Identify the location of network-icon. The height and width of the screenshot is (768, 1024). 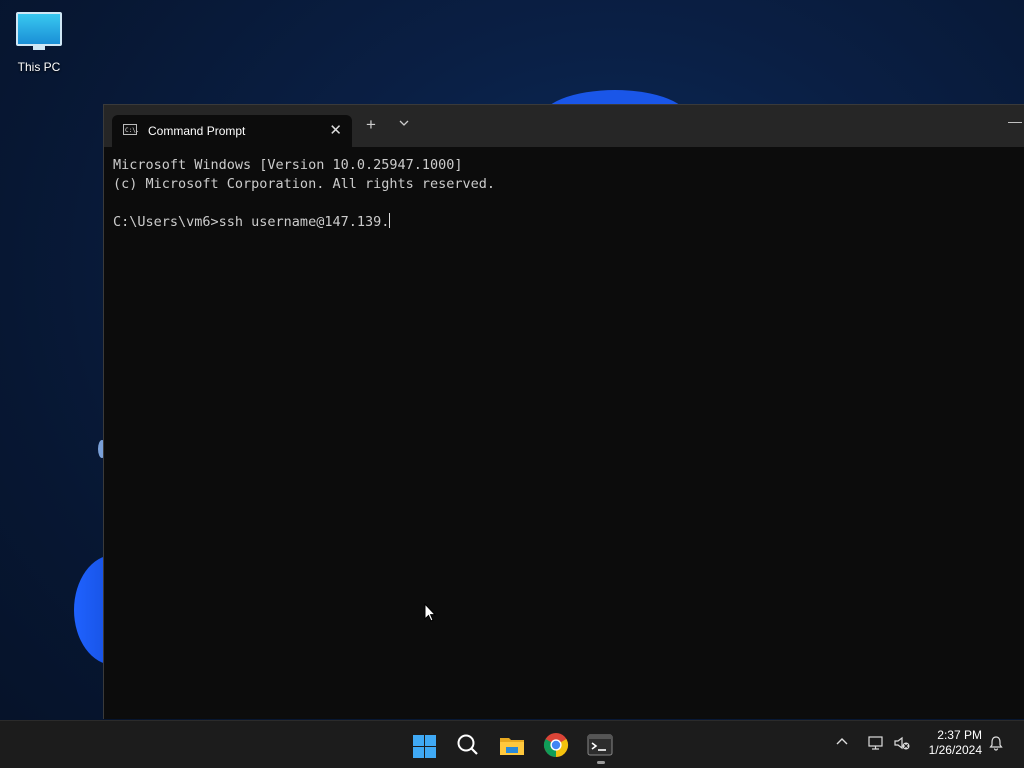
(876, 743).